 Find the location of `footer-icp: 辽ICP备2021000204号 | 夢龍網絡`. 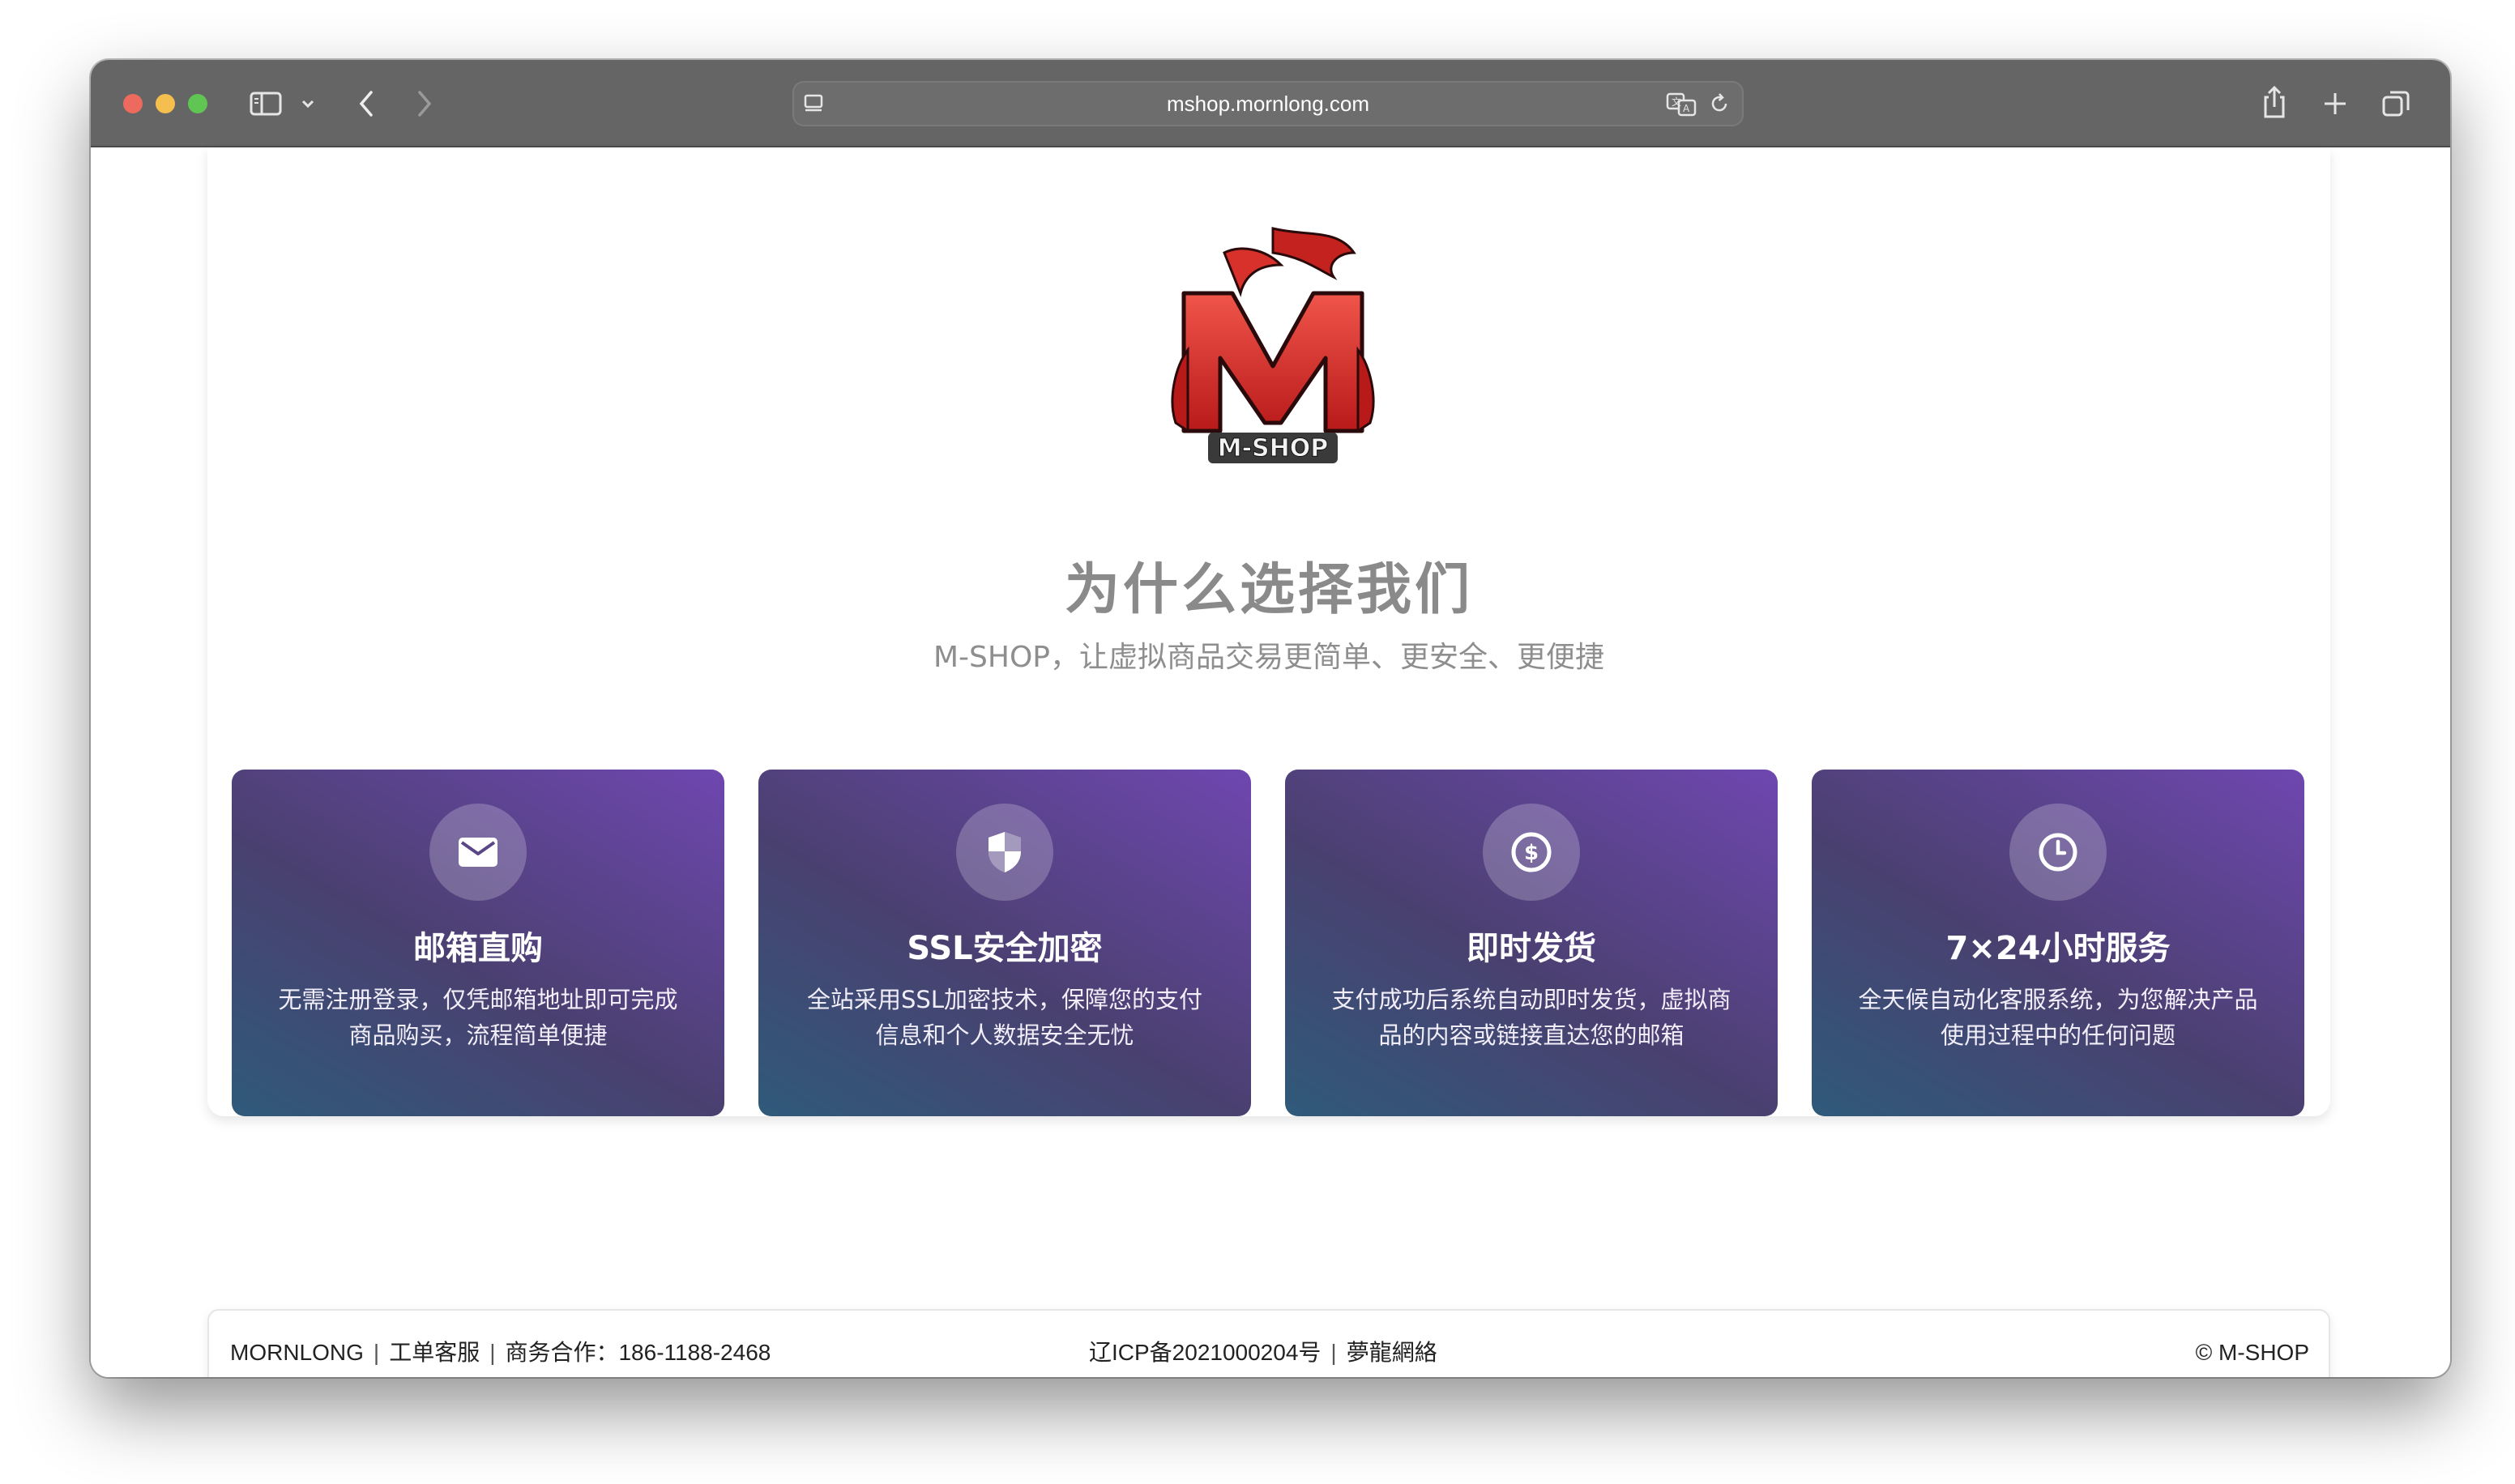

footer-icp: 辽ICP备2021000204号 | 夢龍網絡 is located at coordinates (1263, 1344).